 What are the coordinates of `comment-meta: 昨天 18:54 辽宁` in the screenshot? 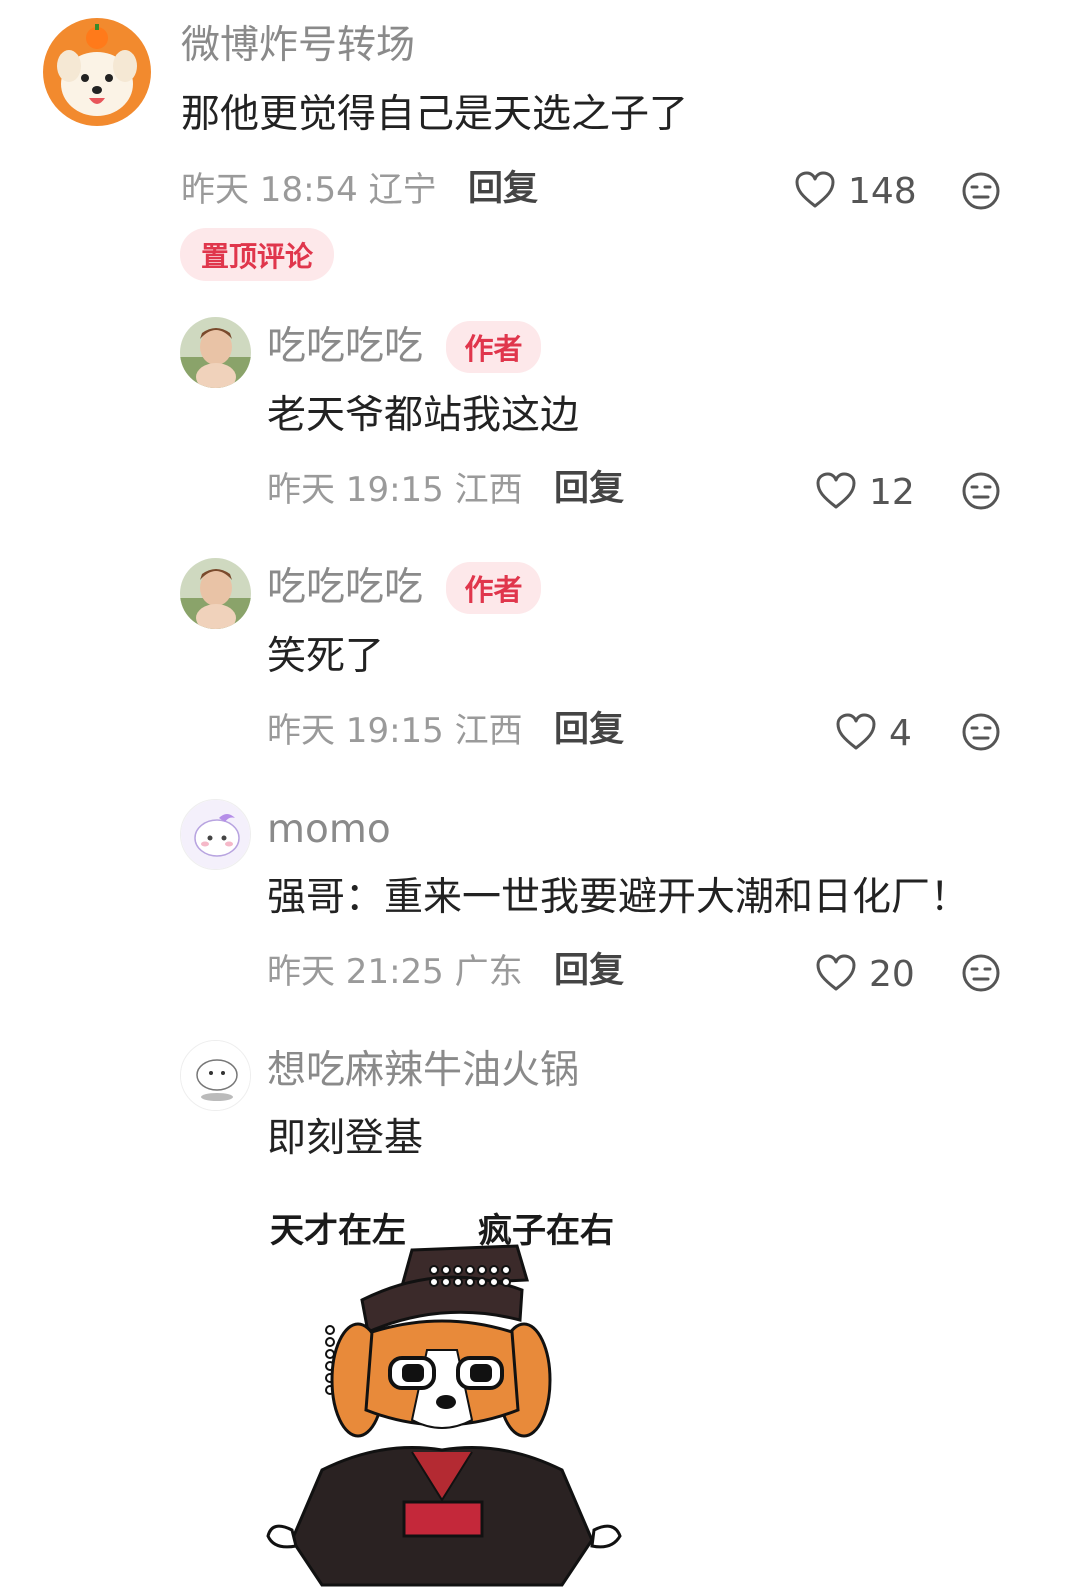 It's located at (309, 190).